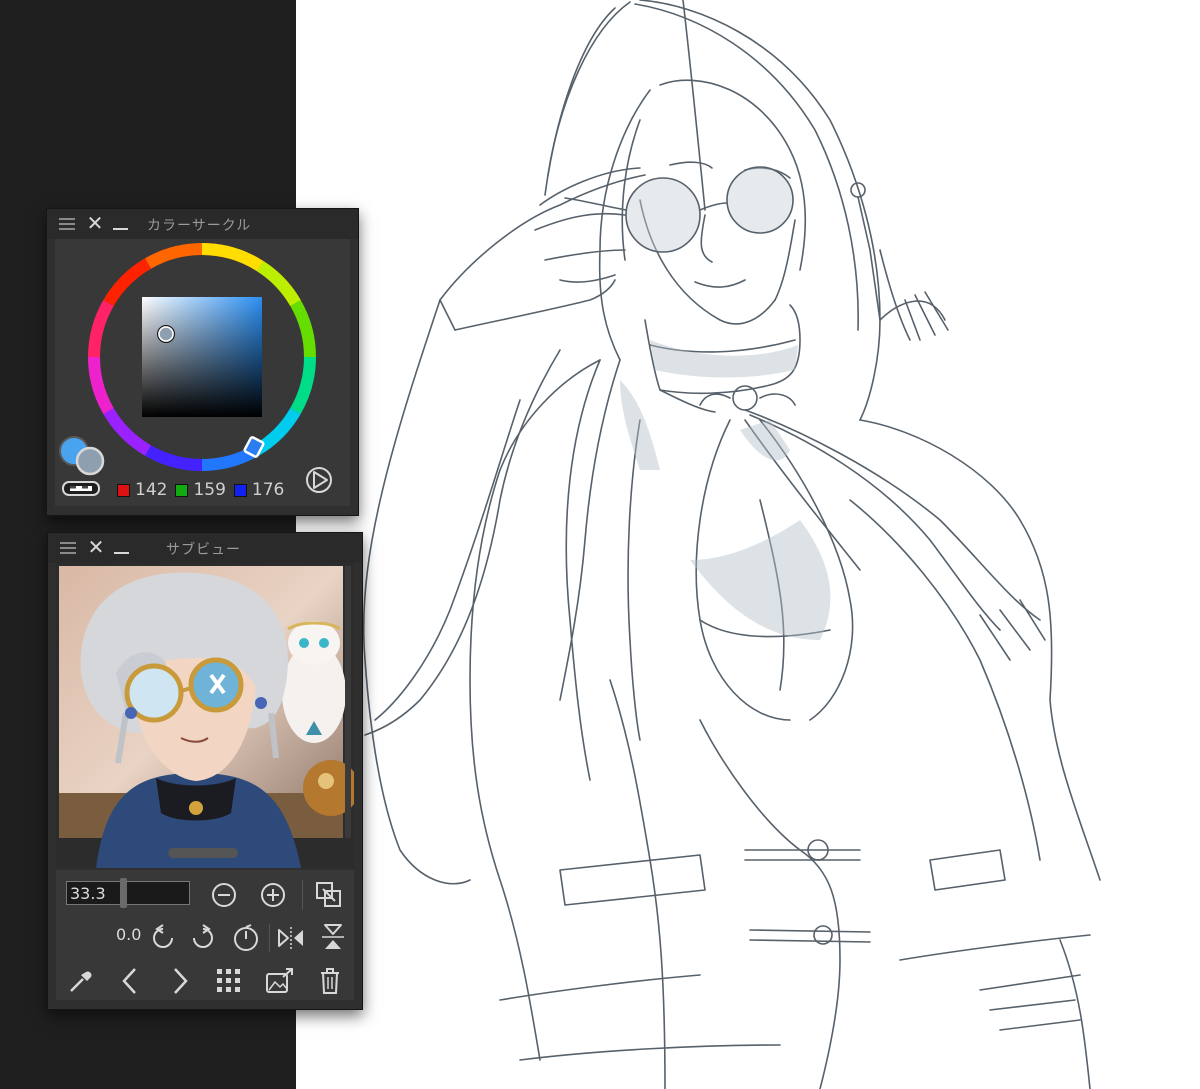 The width and height of the screenshot is (1200, 1089). Describe the element at coordinates (333, 937) in the screenshot. I see `flip-vertical-icon` at that location.